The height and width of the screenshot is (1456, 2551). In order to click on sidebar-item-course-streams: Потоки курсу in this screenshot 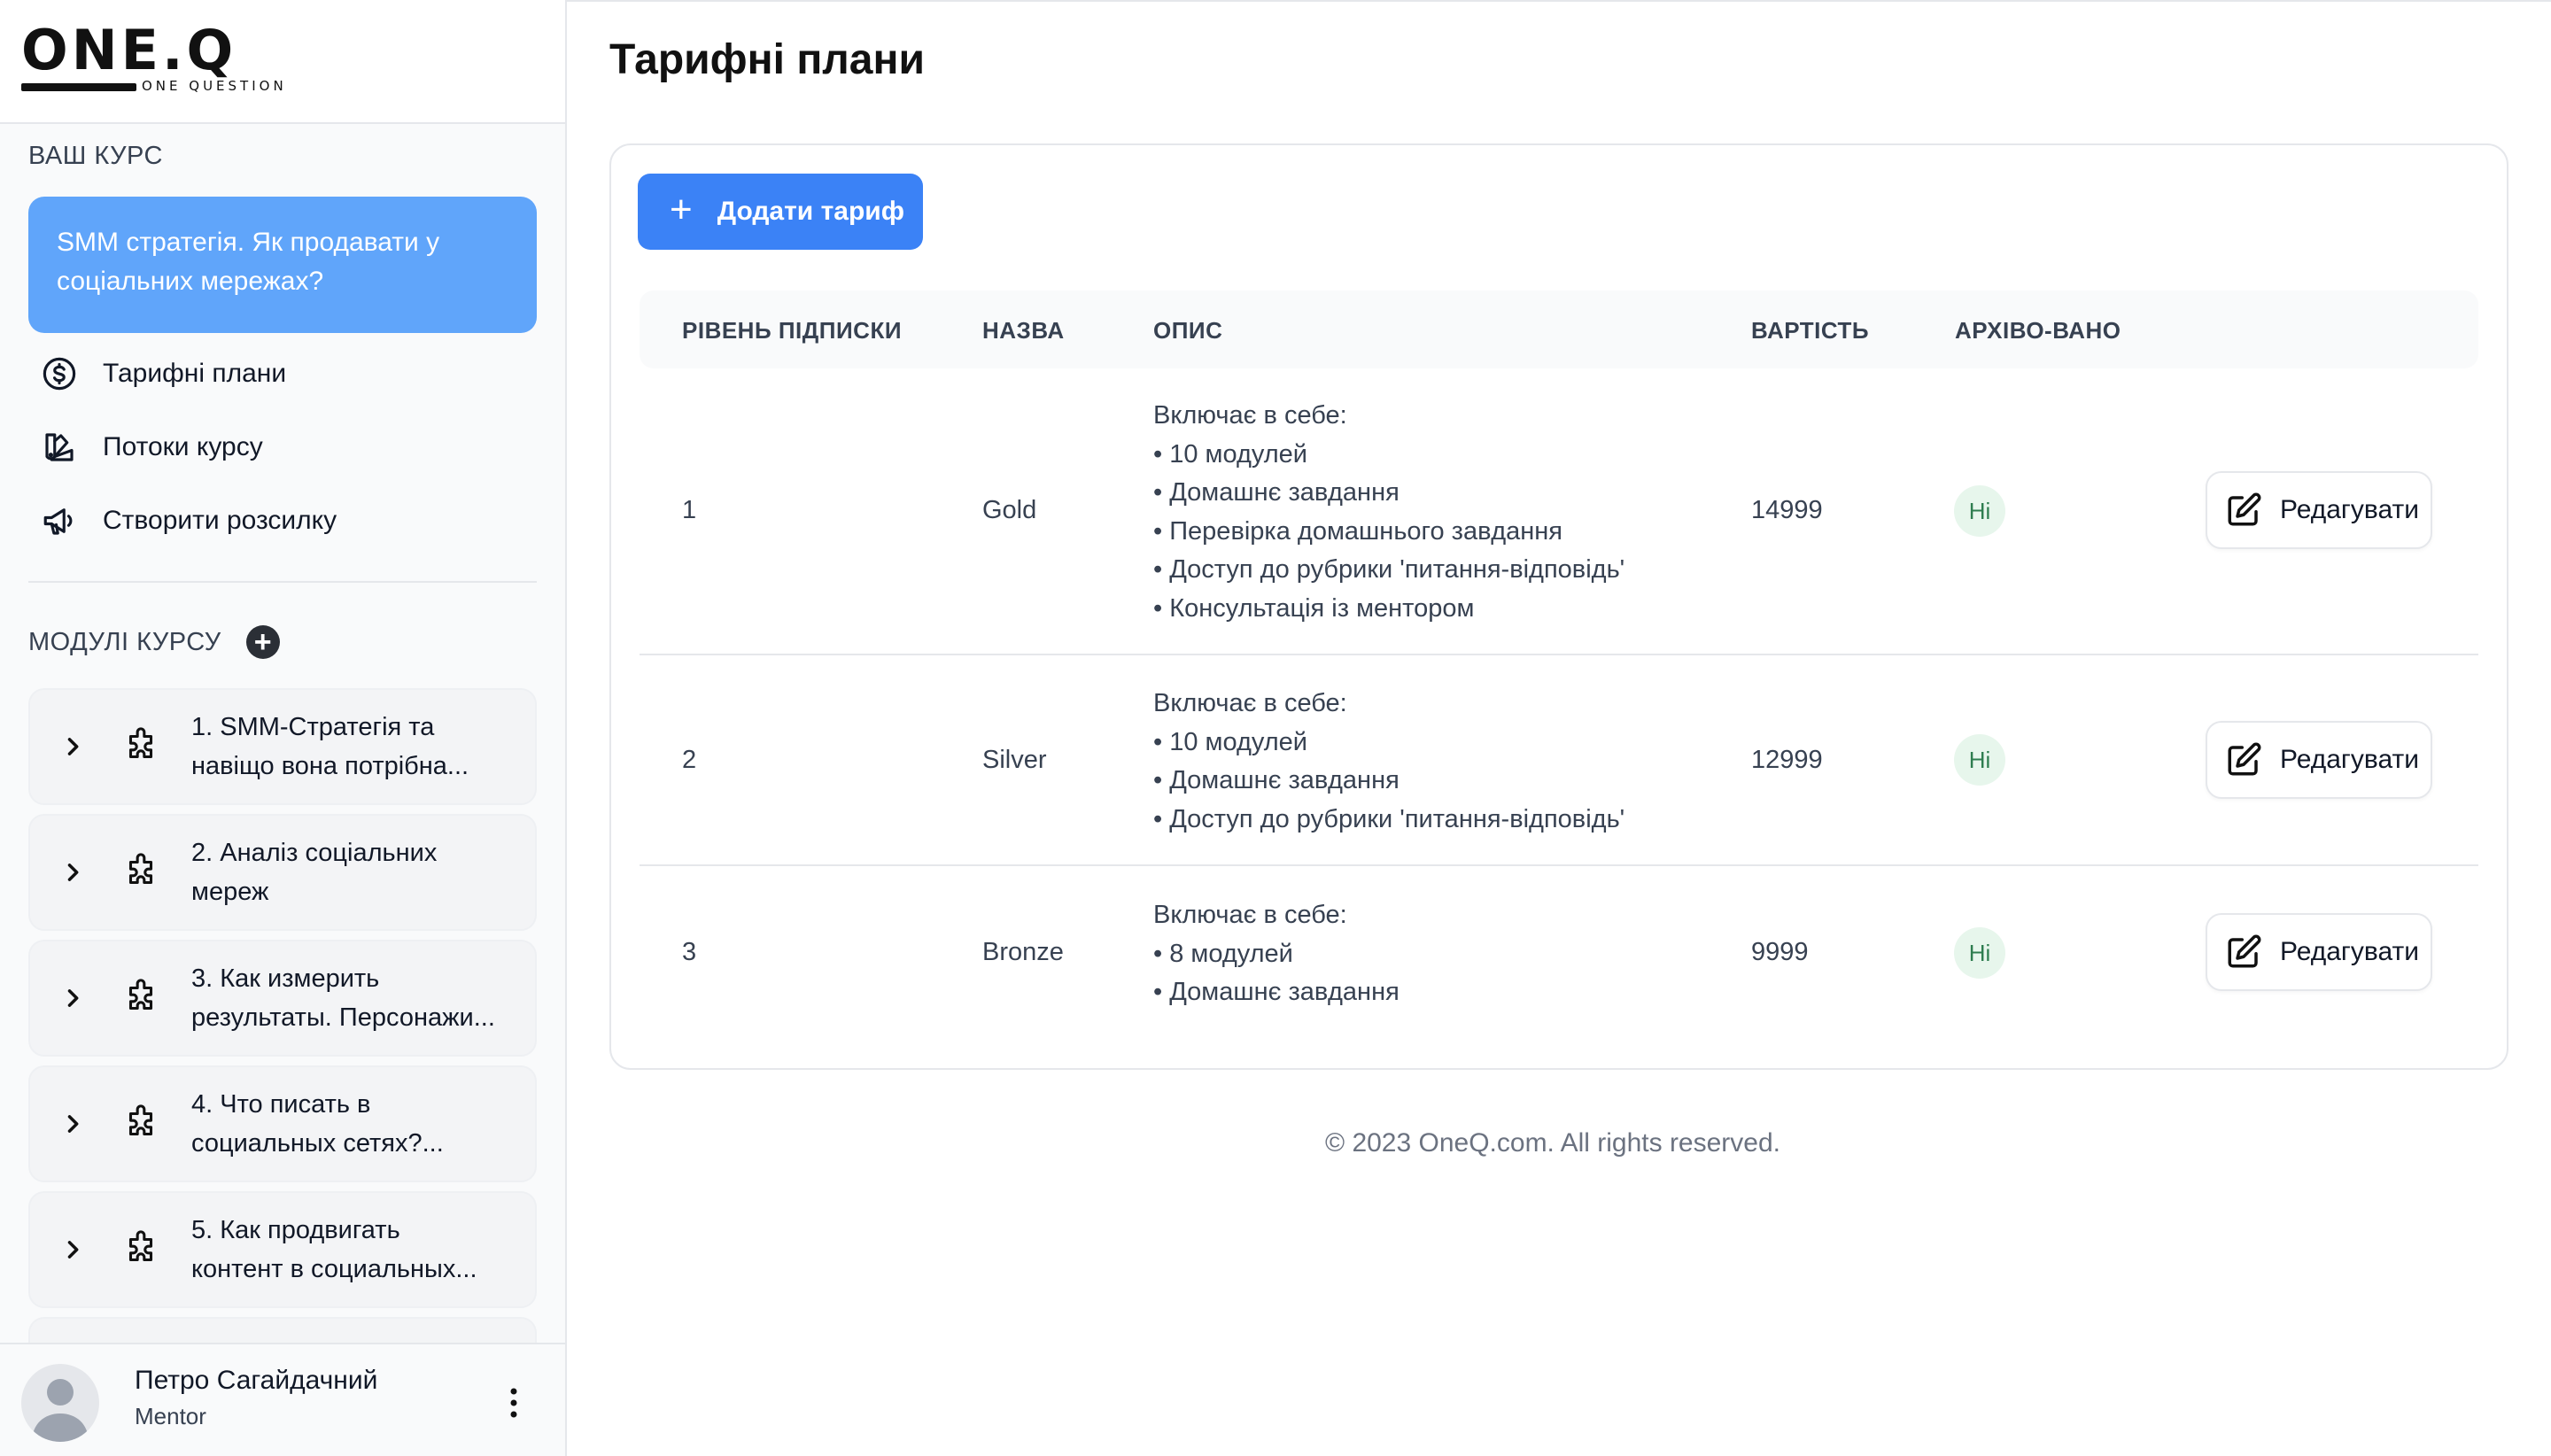, I will do `click(152, 447)`.